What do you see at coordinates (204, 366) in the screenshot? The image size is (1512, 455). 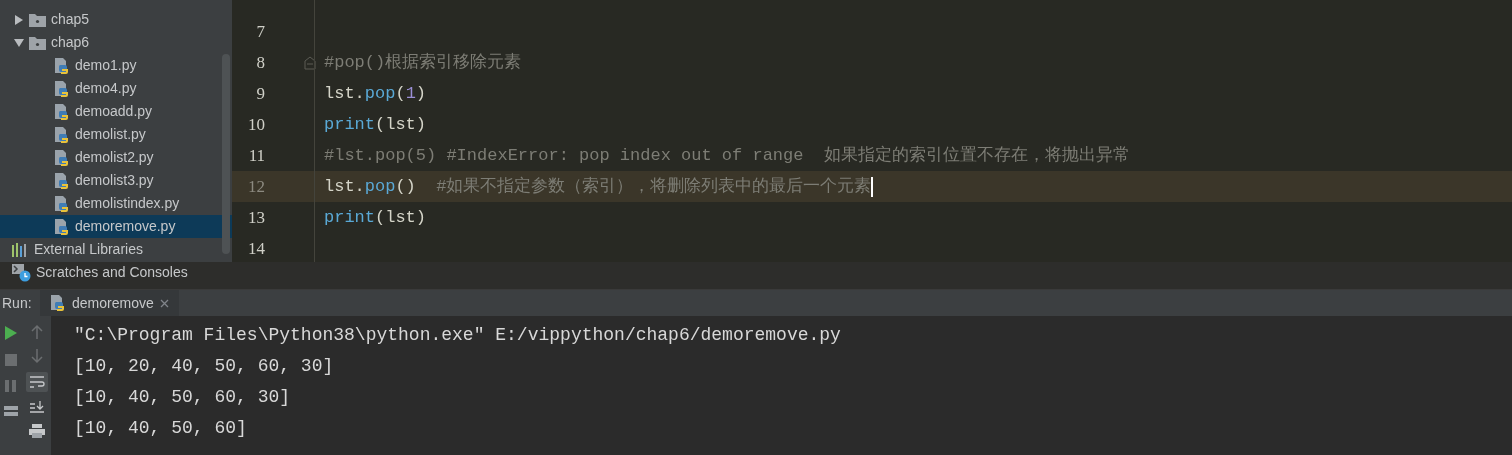 I see `console-line: [10, 20, 40, 50, 60, 30]` at bounding box center [204, 366].